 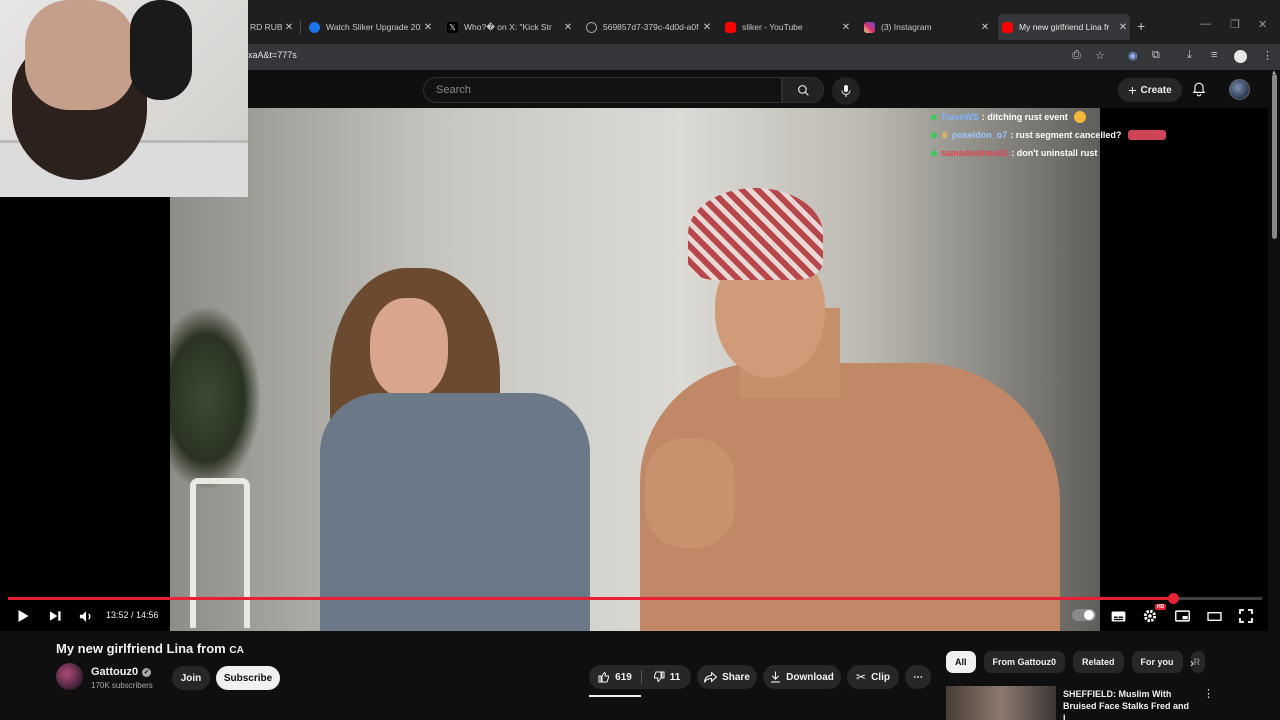 What do you see at coordinates (1239, 89) in the screenshot?
I see `account-avatar` at bounding box center [1239, 89].